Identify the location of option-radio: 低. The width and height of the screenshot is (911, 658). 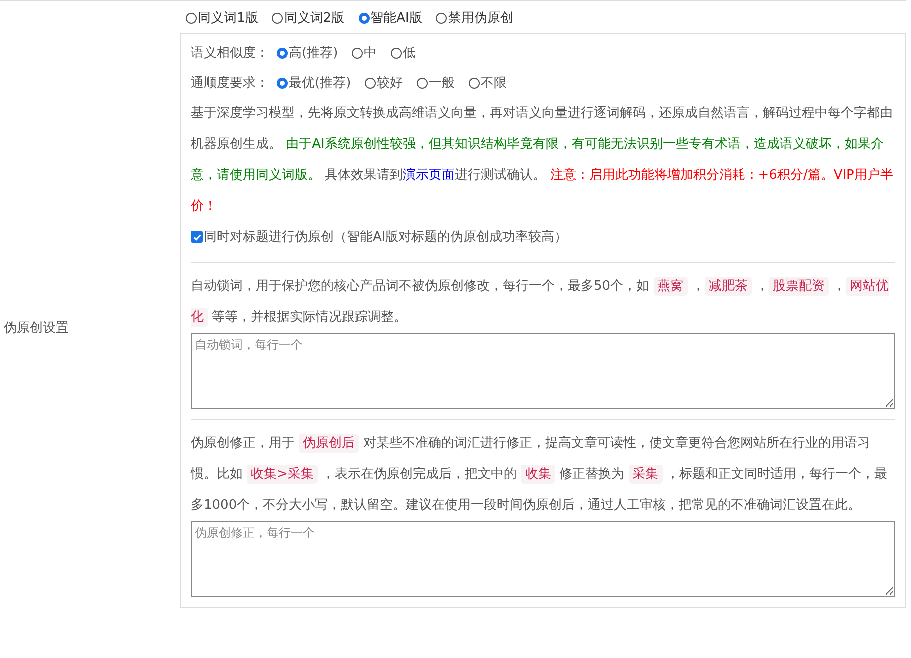
(403, 53).